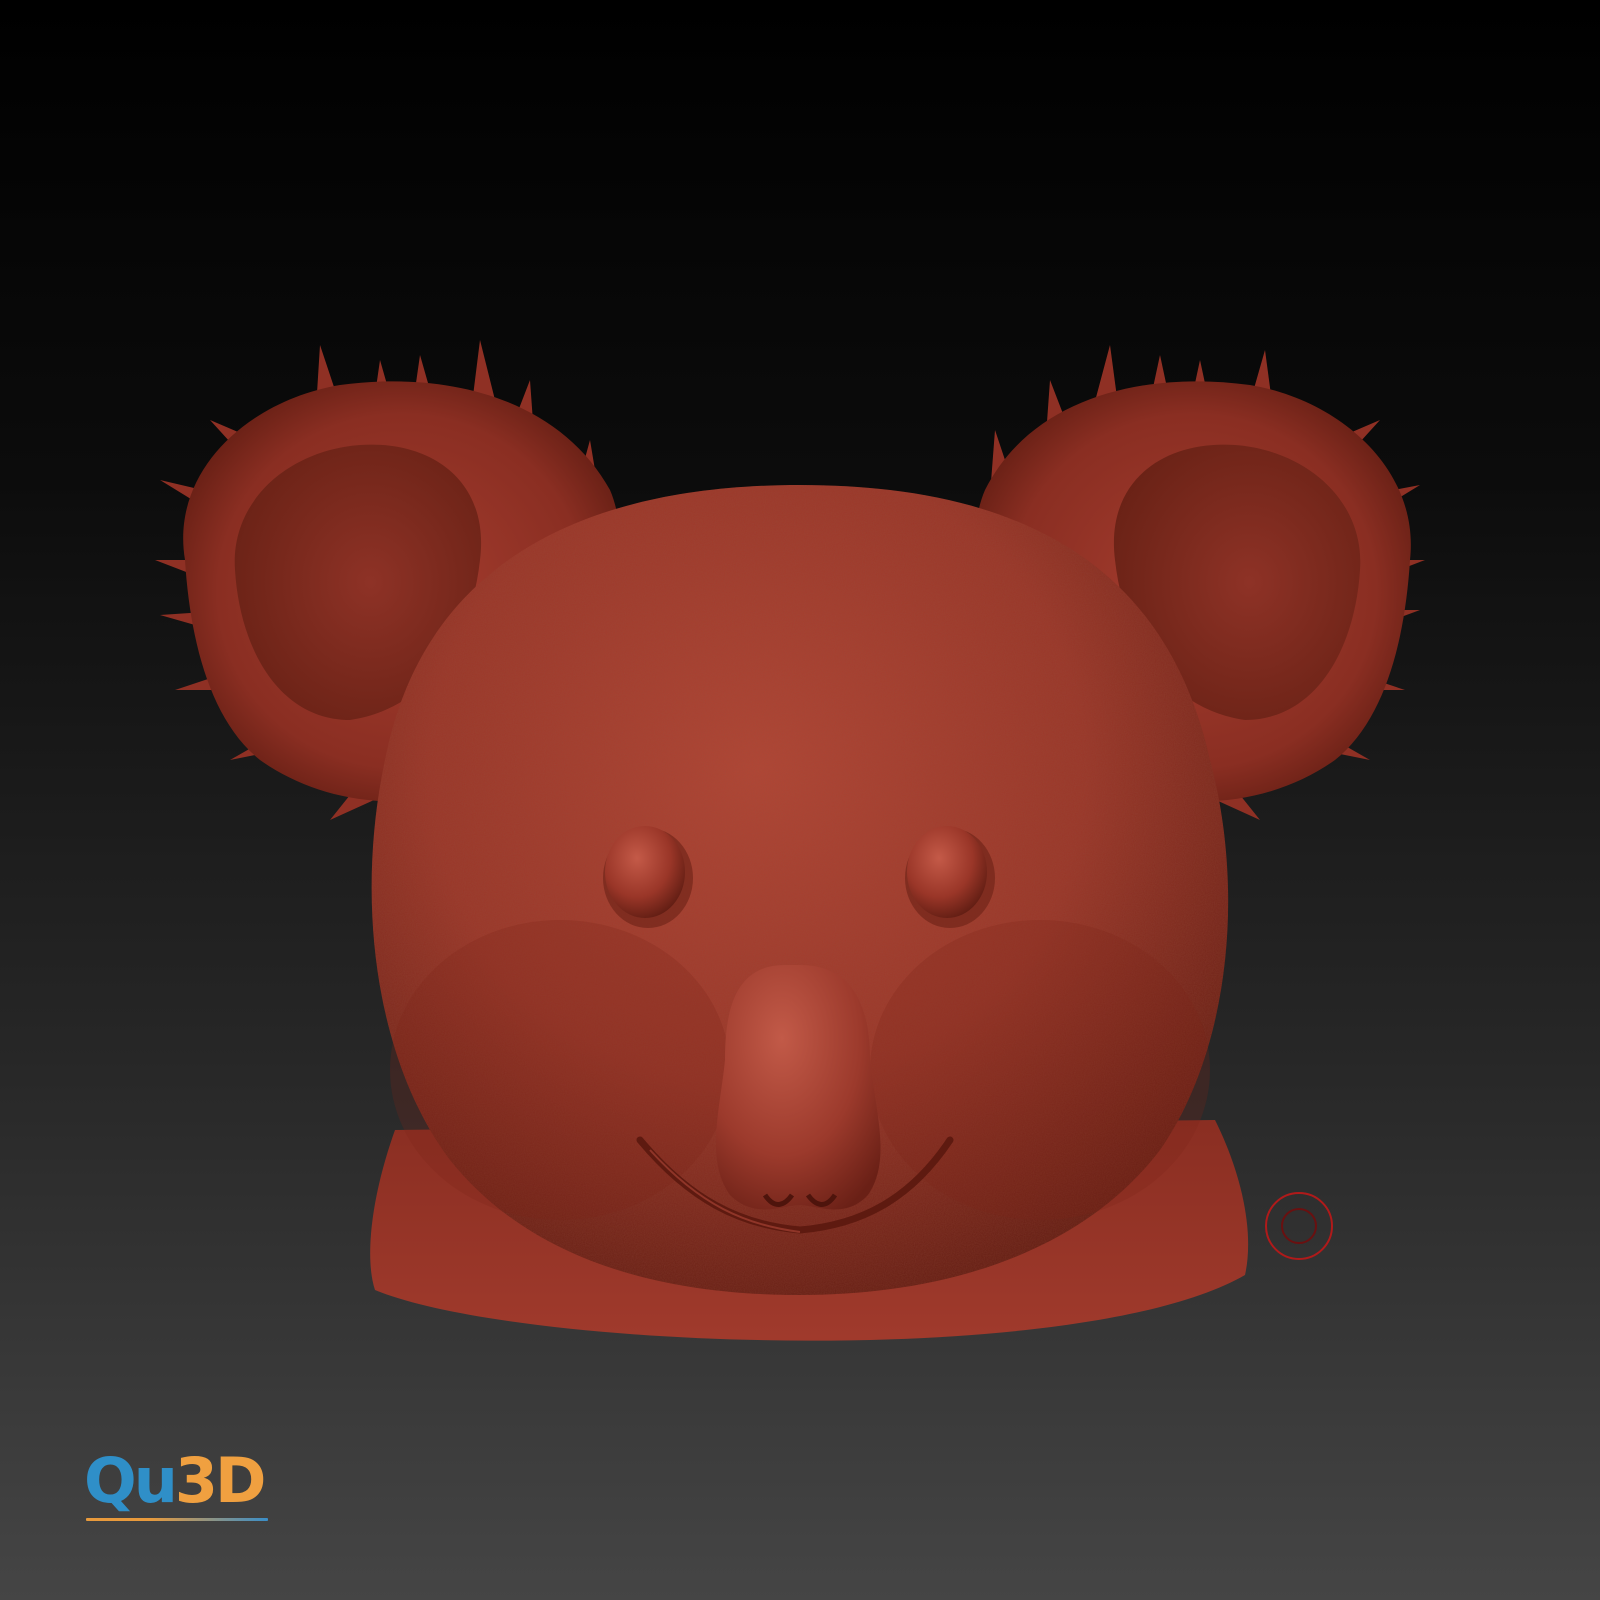 The width and height of the screenshot is (1600, 1600). I want to click on logo-part-3d: 3D, so click(220, 1480).